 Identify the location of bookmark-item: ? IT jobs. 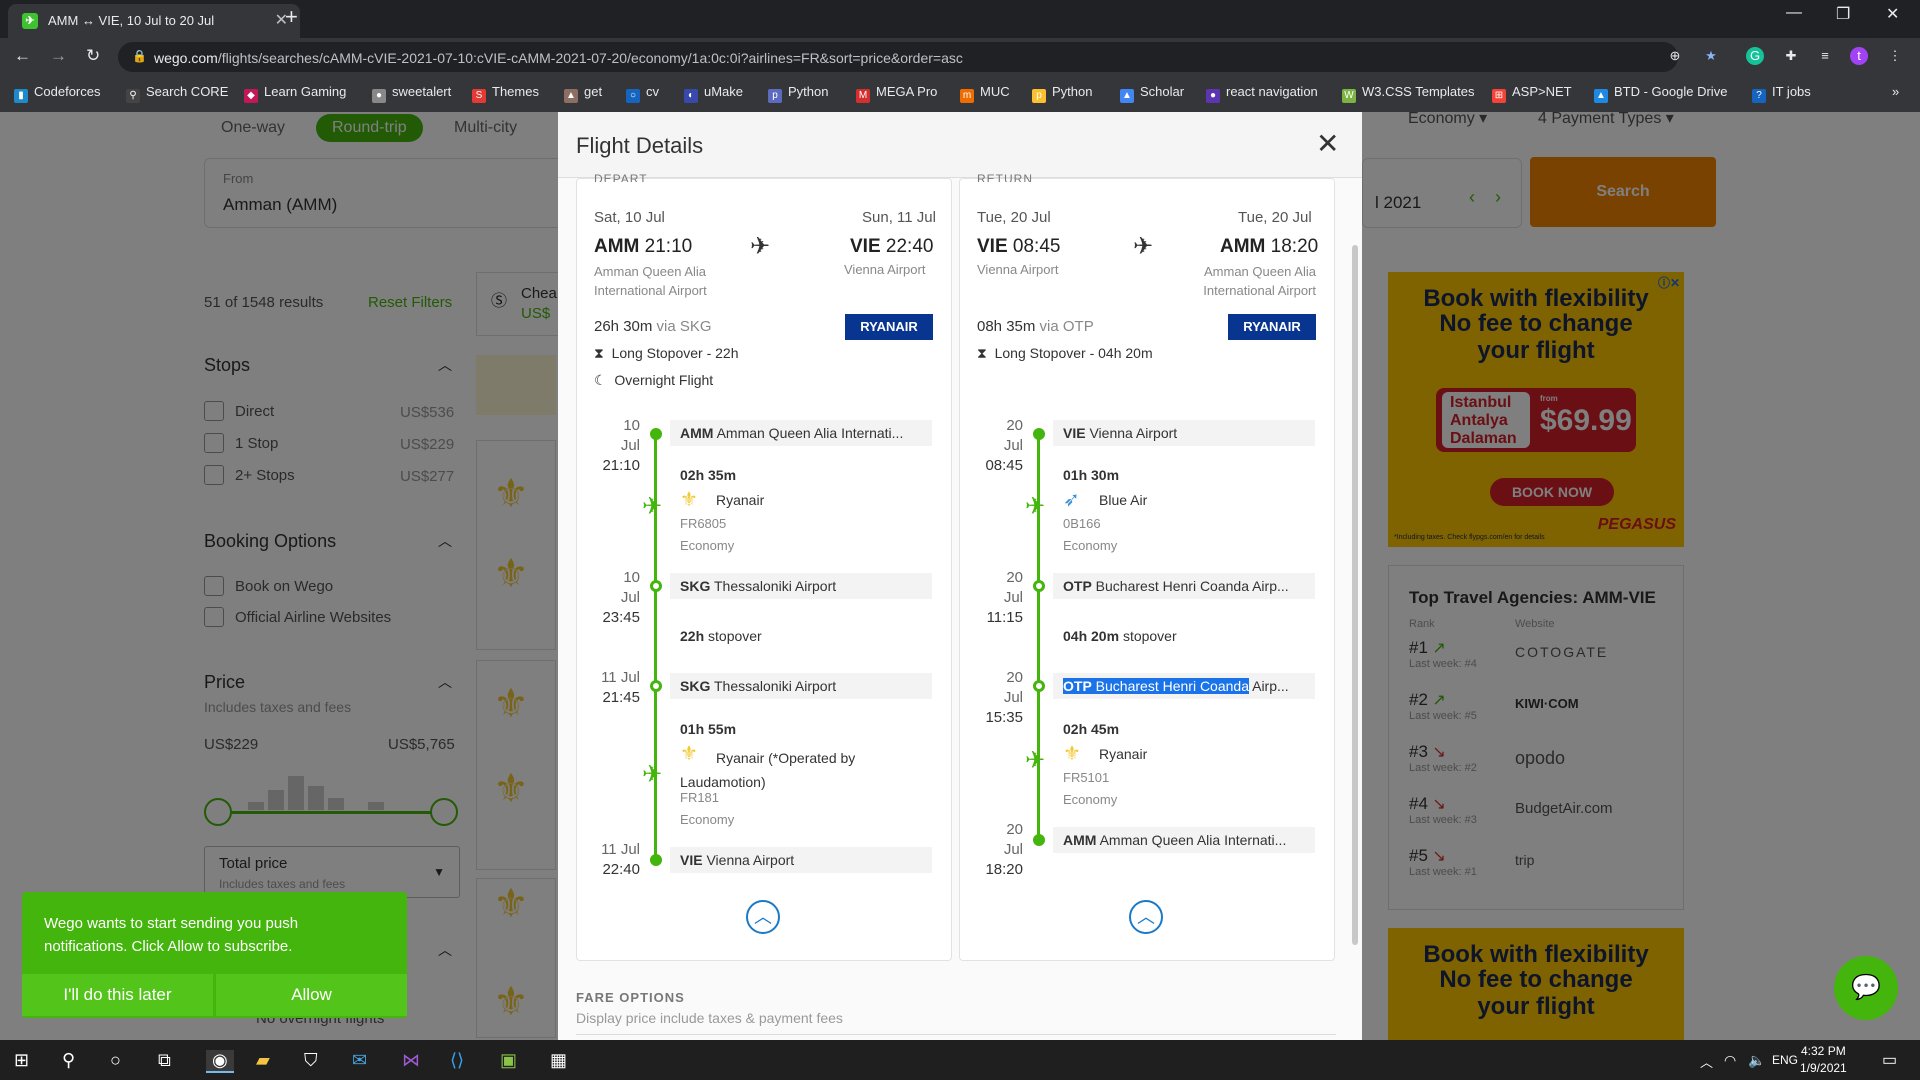
(1781, 93).